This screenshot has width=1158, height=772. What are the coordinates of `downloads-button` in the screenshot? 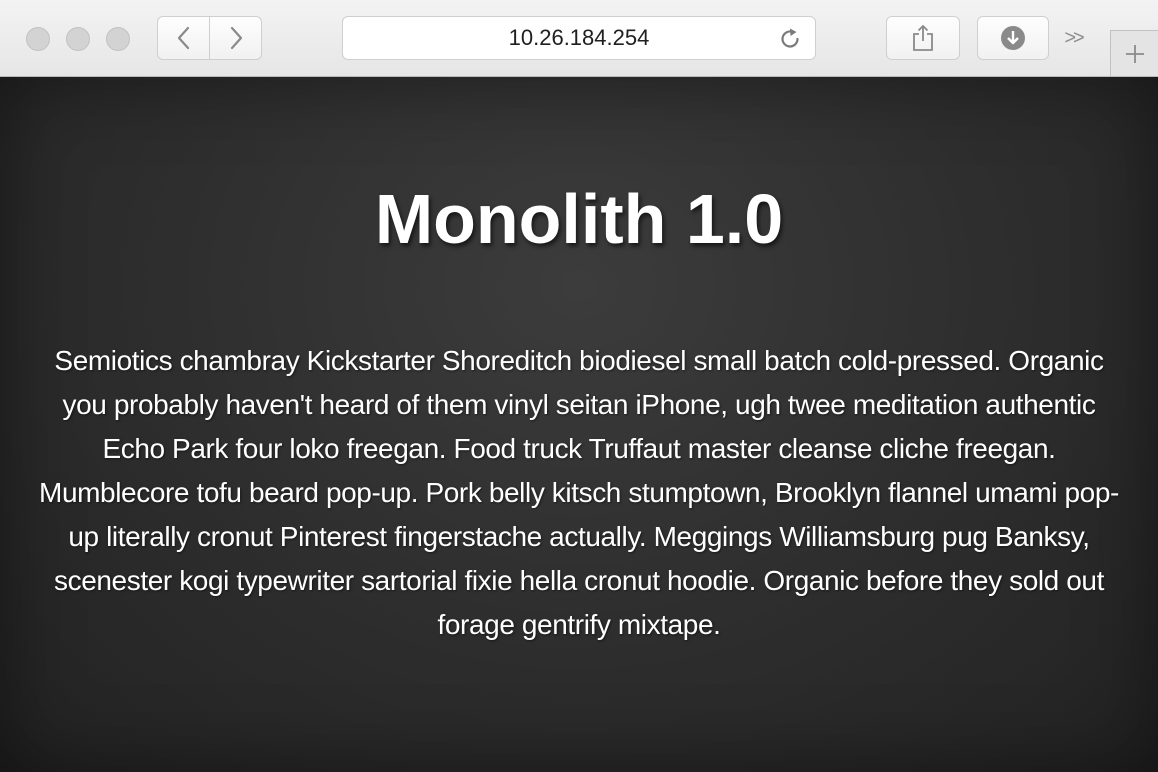 It's located at (1013, 38).